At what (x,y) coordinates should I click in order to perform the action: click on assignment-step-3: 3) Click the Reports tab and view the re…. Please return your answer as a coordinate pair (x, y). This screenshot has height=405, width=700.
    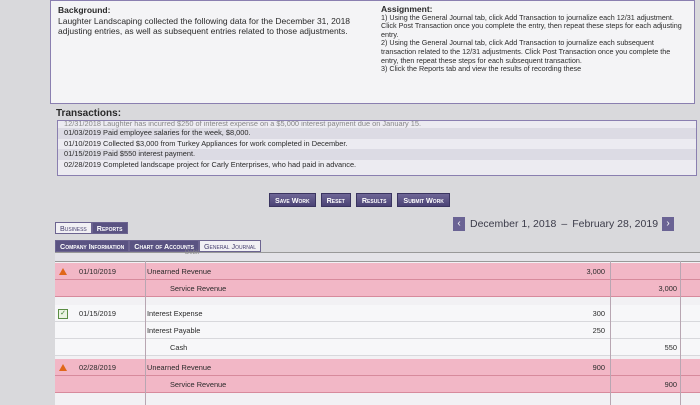
    Looking at the image, I should click on (481, 69).